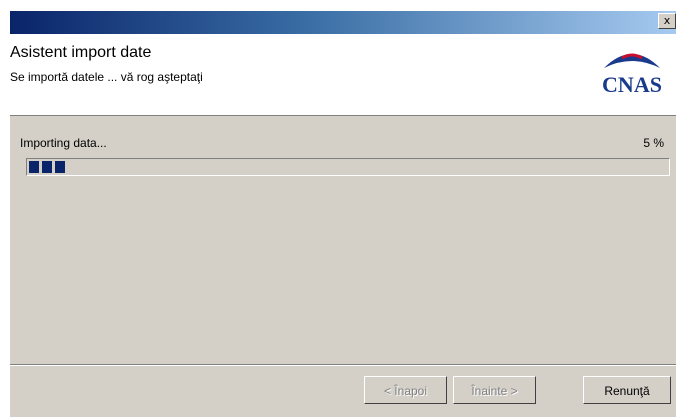  I want to click on progress-bar-fill, so click(47, 167).